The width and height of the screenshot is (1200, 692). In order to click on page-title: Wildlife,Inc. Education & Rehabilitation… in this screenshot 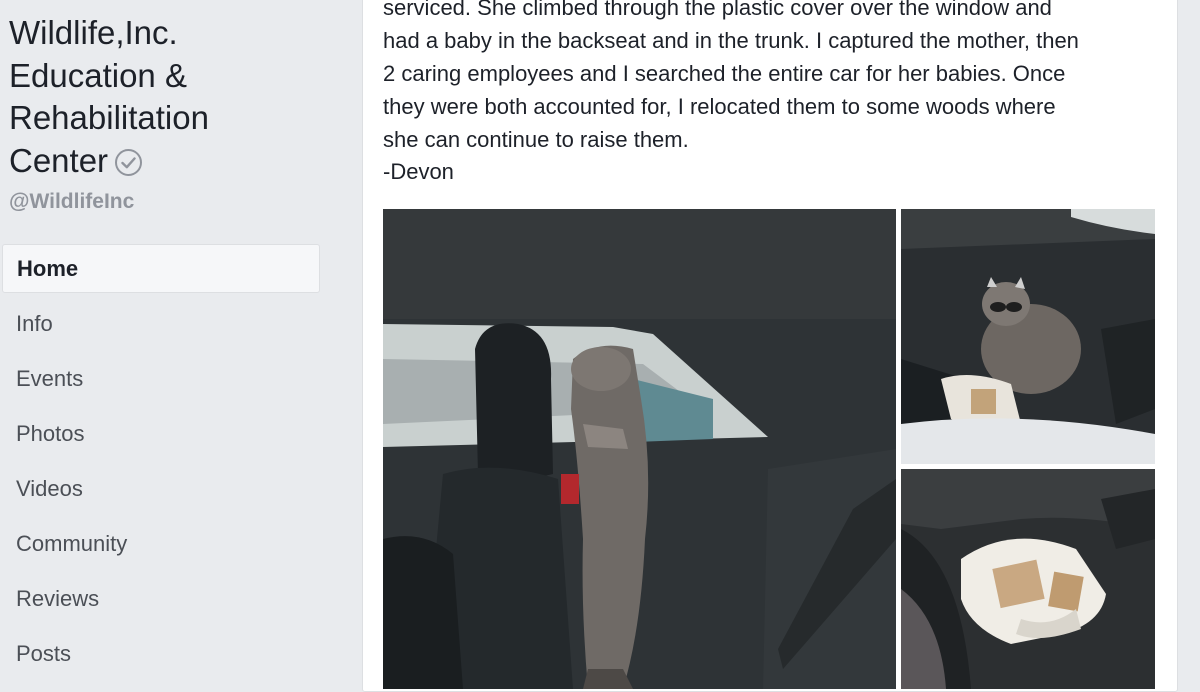, I will do `click(169, 97)`.